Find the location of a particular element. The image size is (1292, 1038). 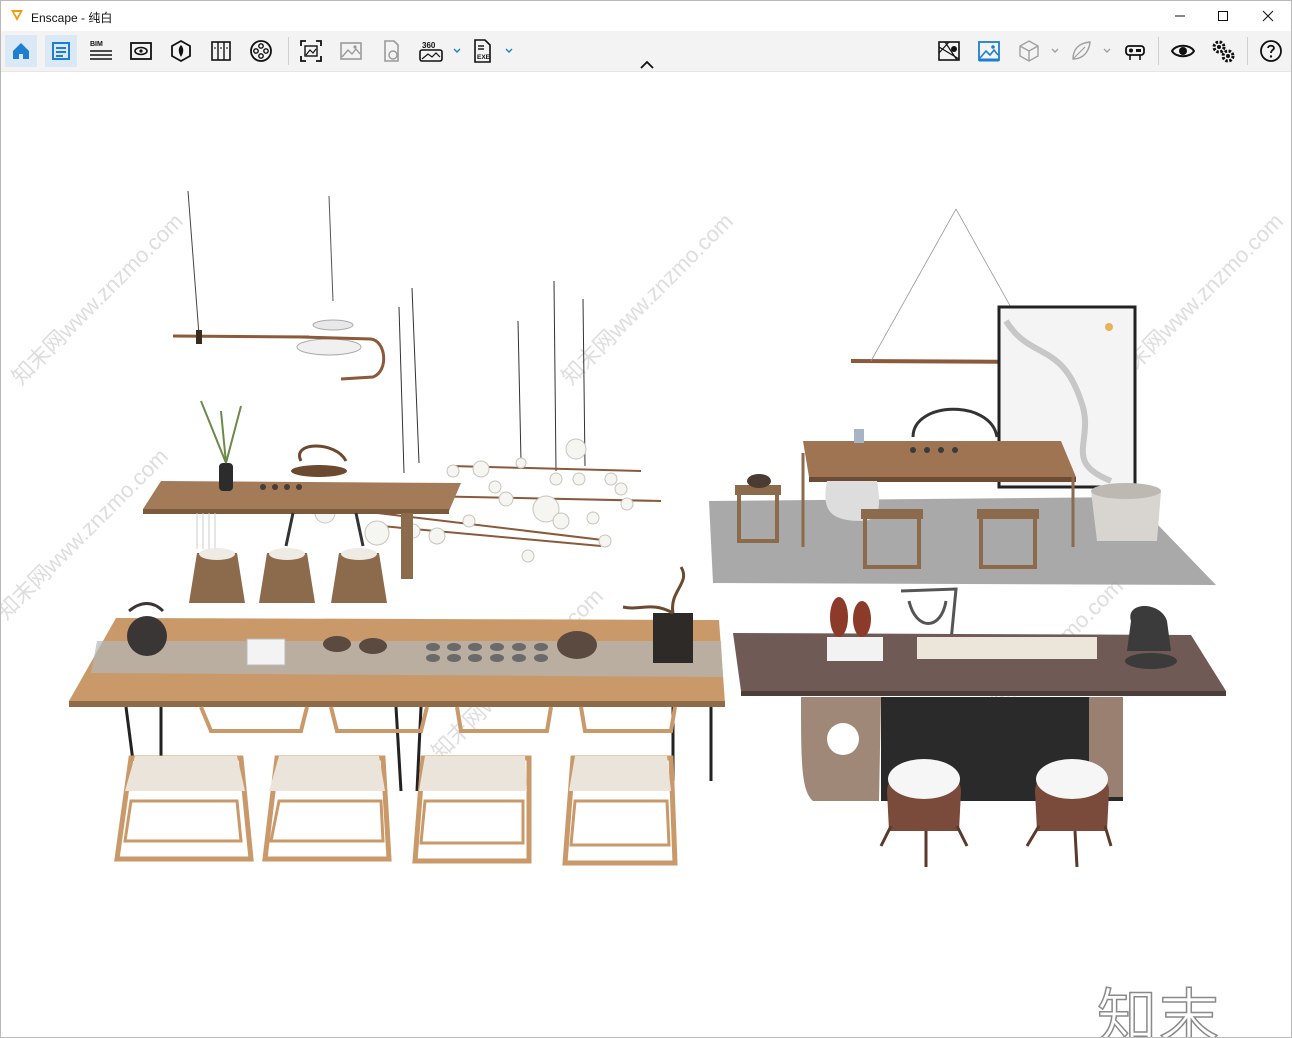

settings-icon is located at coordinates (1223, 51).